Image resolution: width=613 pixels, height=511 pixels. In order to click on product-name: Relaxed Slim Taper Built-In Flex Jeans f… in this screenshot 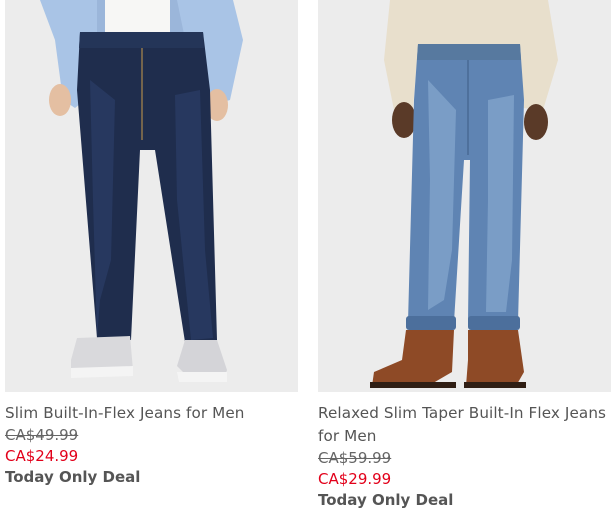, I will do `click(464, 425)`.